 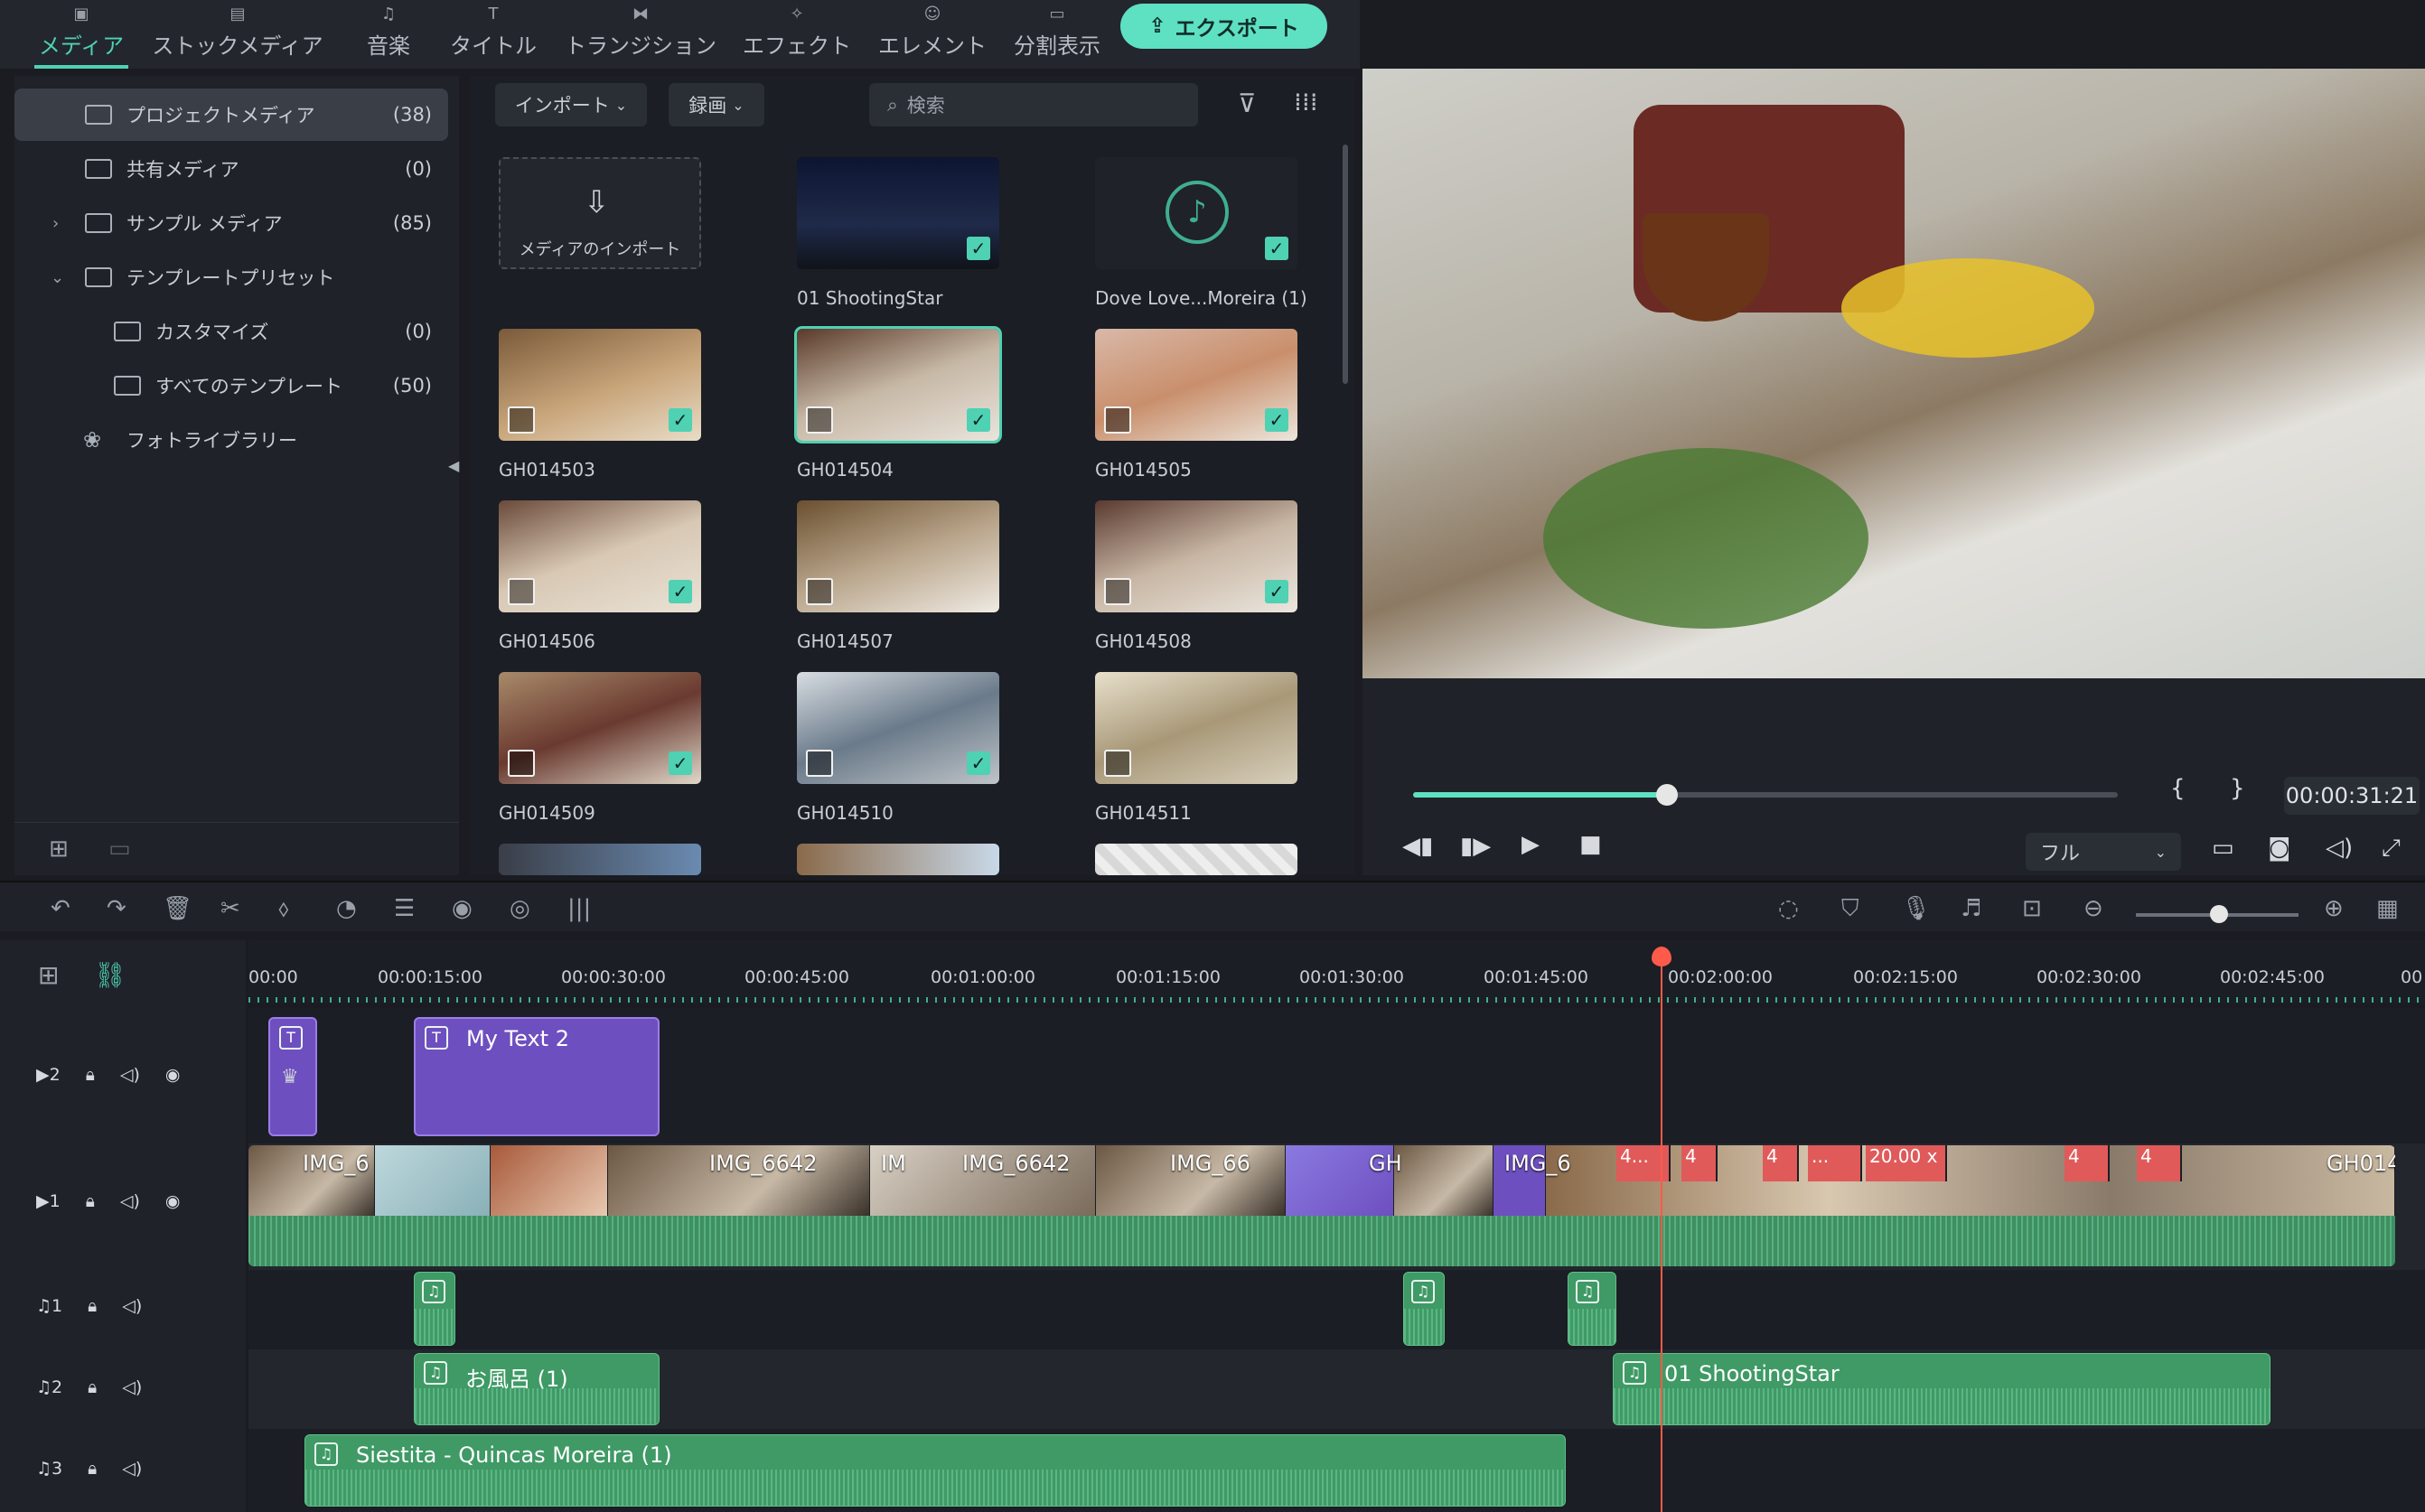 What do you see at coordinates (462, 908) in the screenshot?
I see `audio-adjust-icon: ◉` at bounding box center [462, 908].